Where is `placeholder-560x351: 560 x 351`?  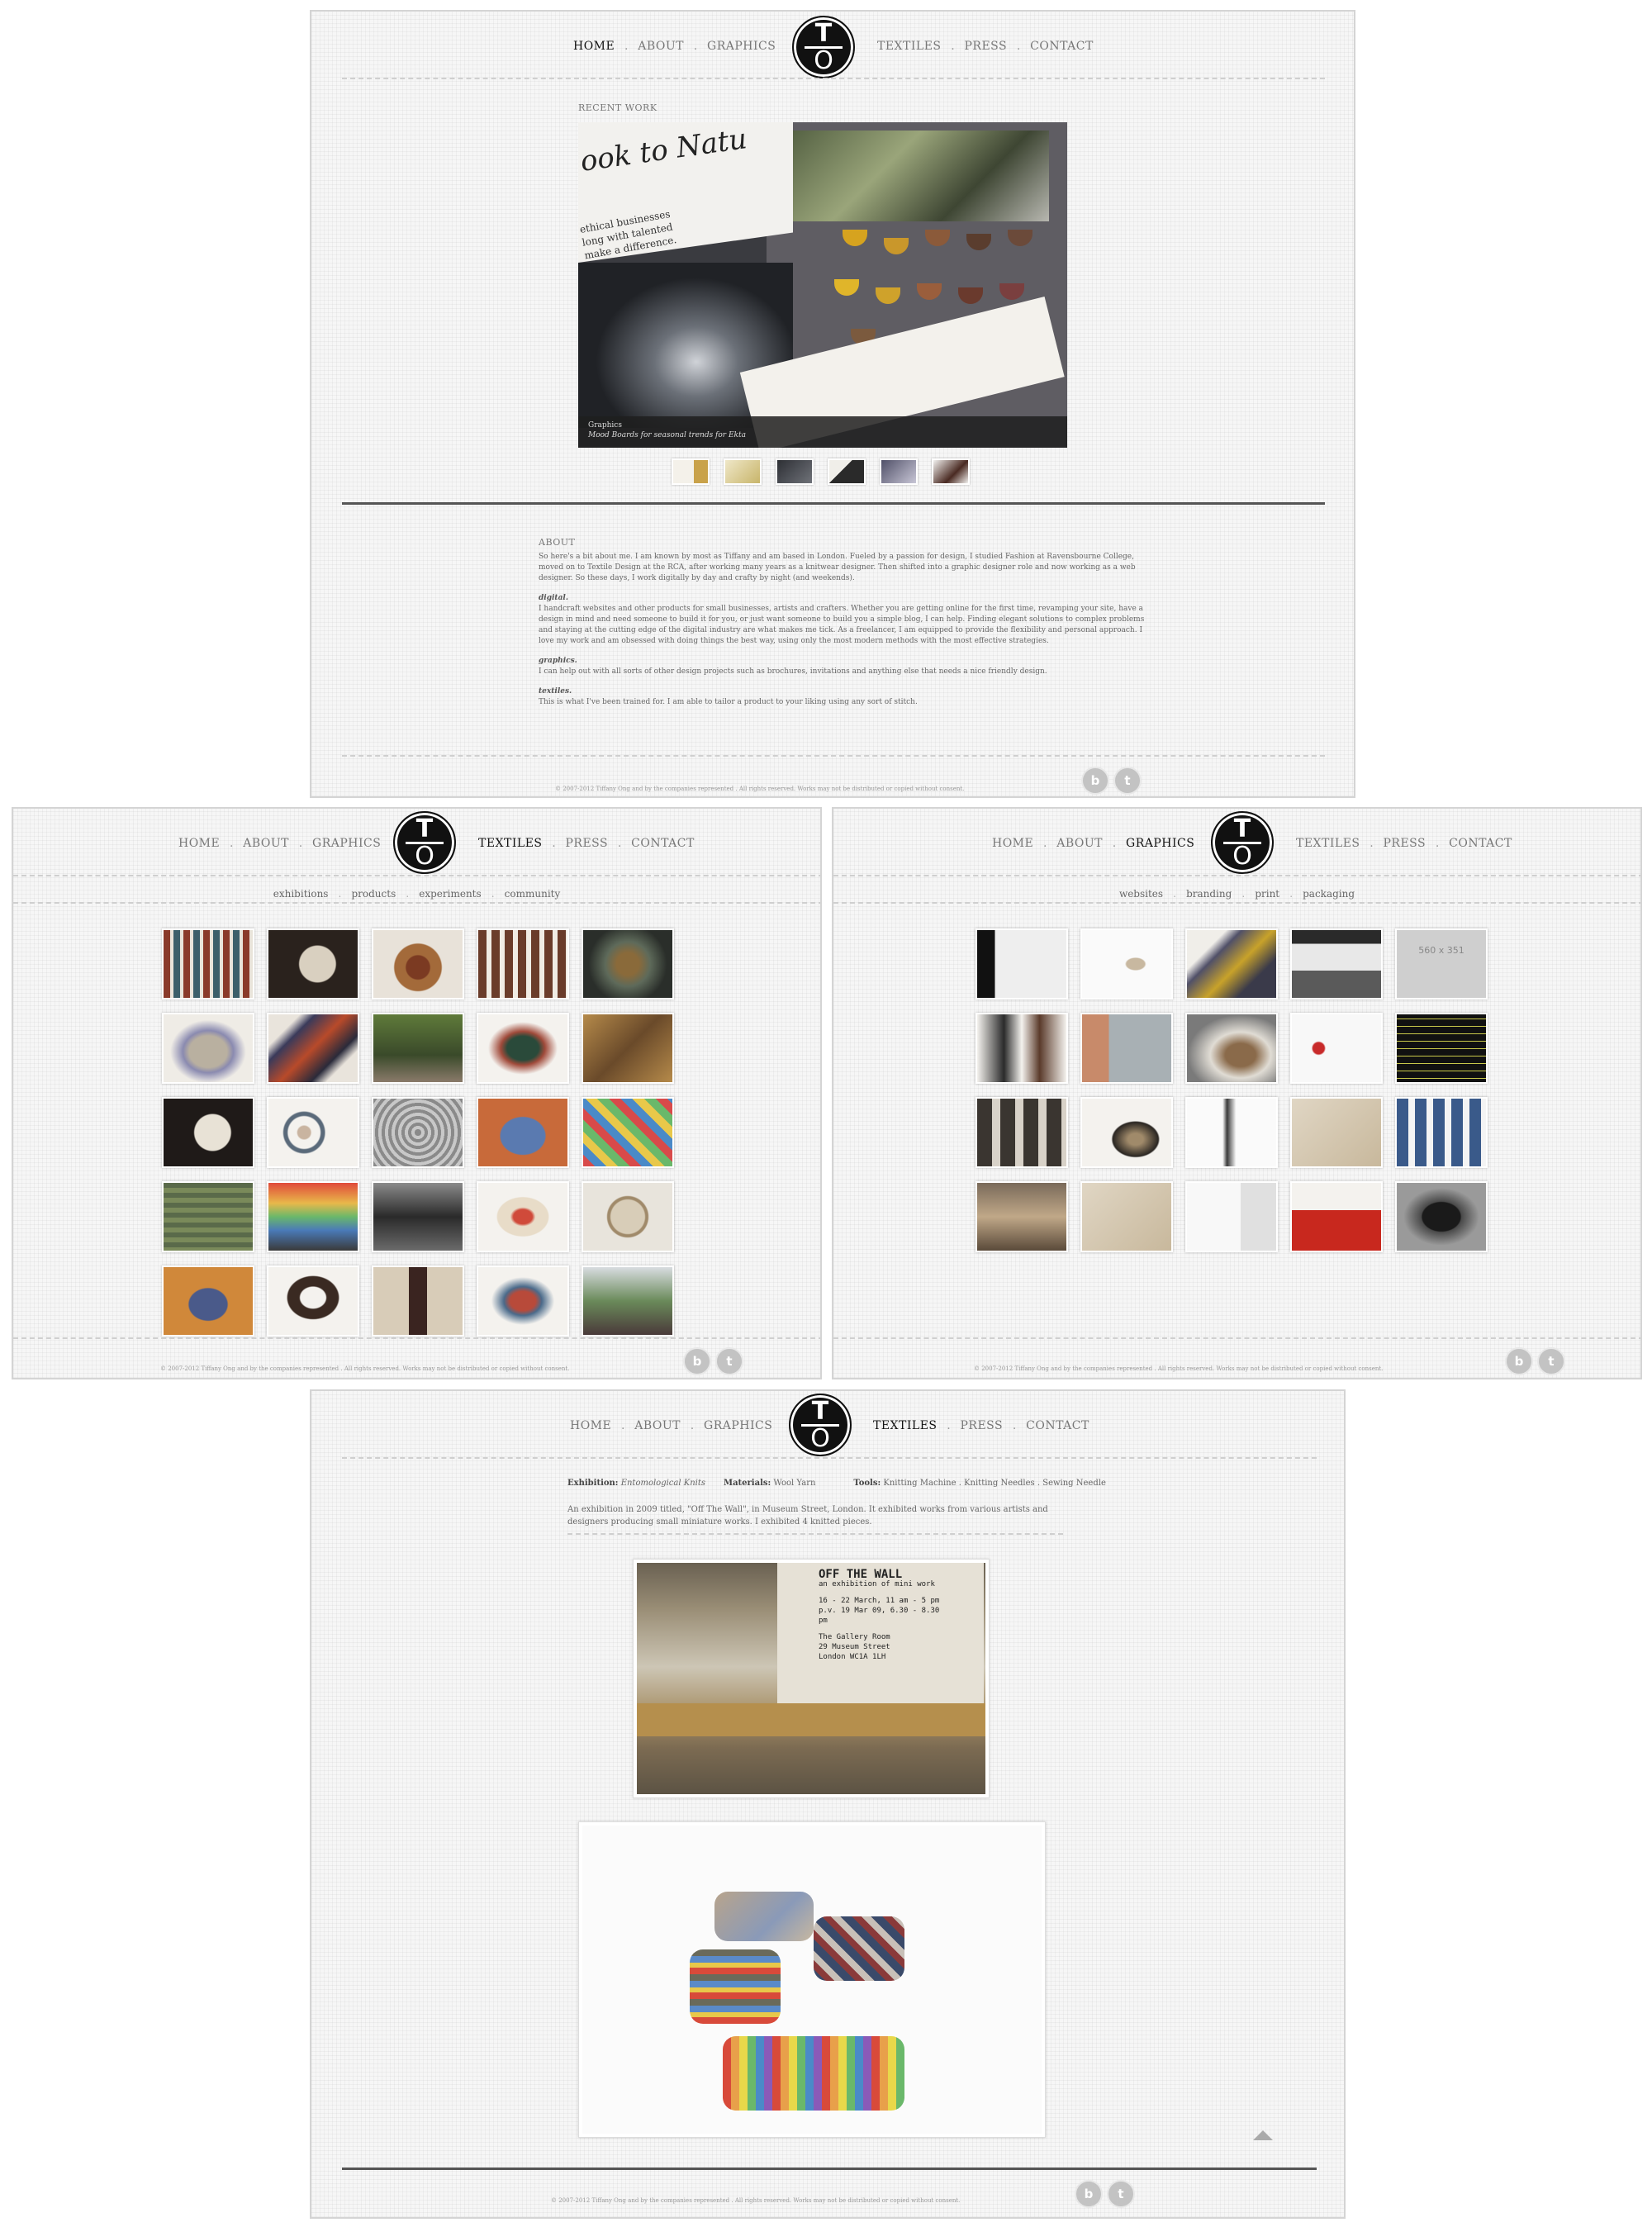
placeholder-560x351: 560 x 351 is located at coordinates (1441, 964).